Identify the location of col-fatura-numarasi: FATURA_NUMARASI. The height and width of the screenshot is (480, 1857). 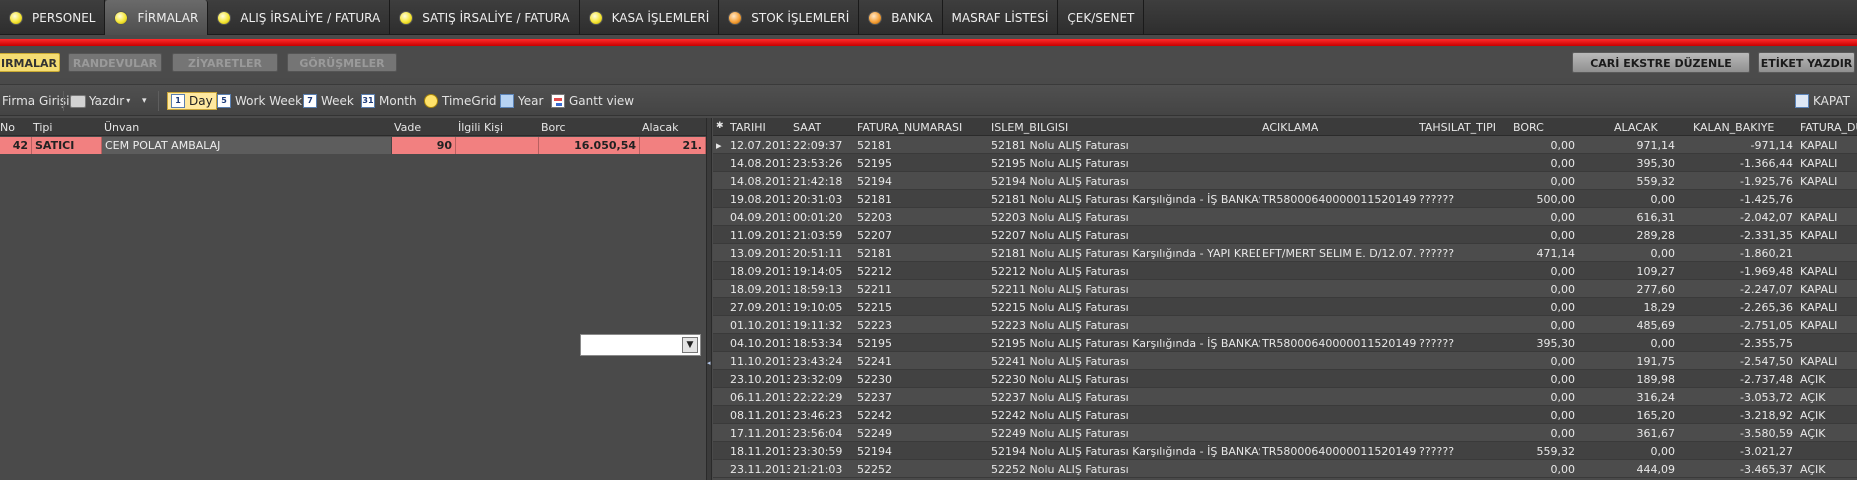
(909, 127).